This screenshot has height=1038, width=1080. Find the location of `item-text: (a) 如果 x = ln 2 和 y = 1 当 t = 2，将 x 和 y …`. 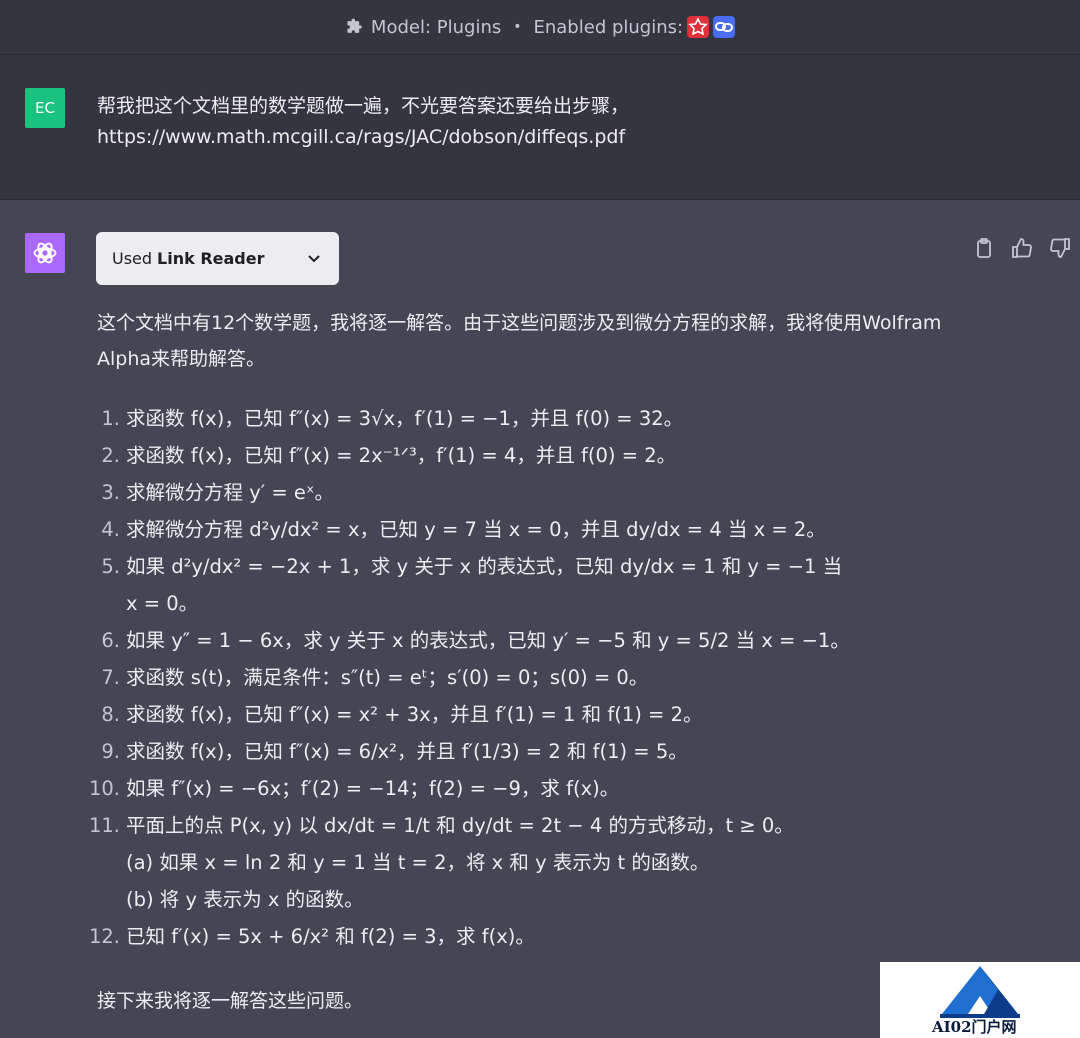

item-text: (a) 如果 x = ln 2 和 y = 1 当 t = 2，将 x 和 y … is located at coordinates (418, 862).